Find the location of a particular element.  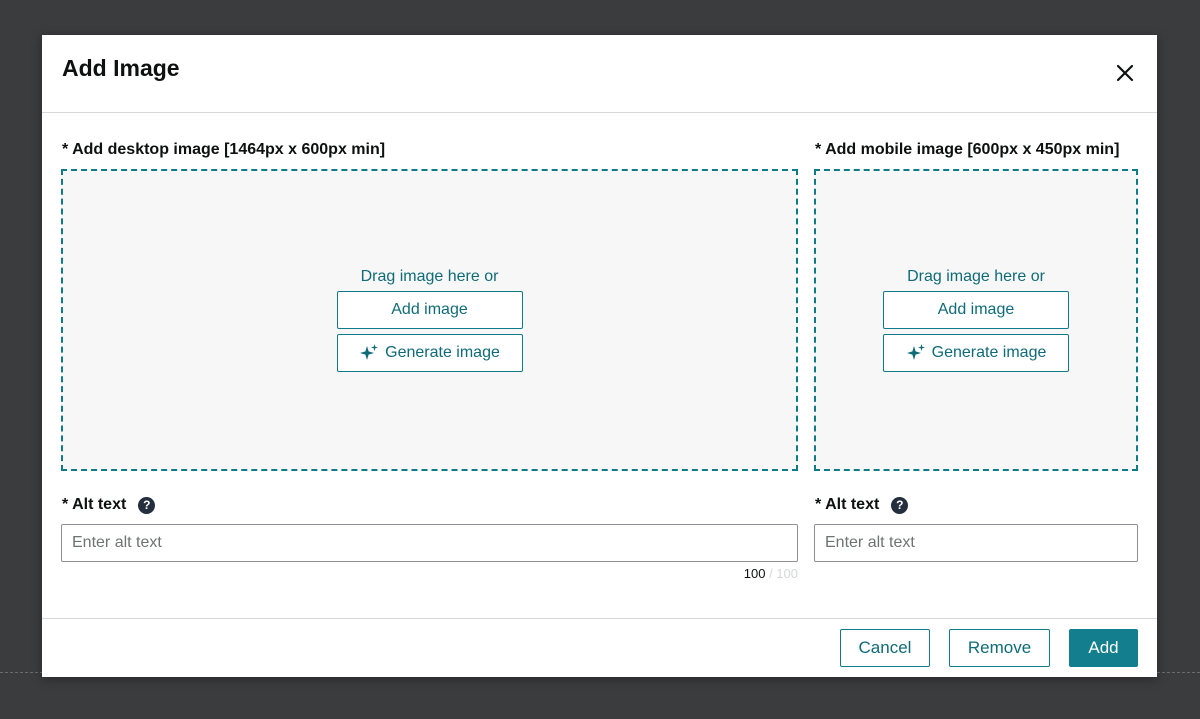

desktop-alt-text-label: * Alt text ? is located at coordinates (109, 505).